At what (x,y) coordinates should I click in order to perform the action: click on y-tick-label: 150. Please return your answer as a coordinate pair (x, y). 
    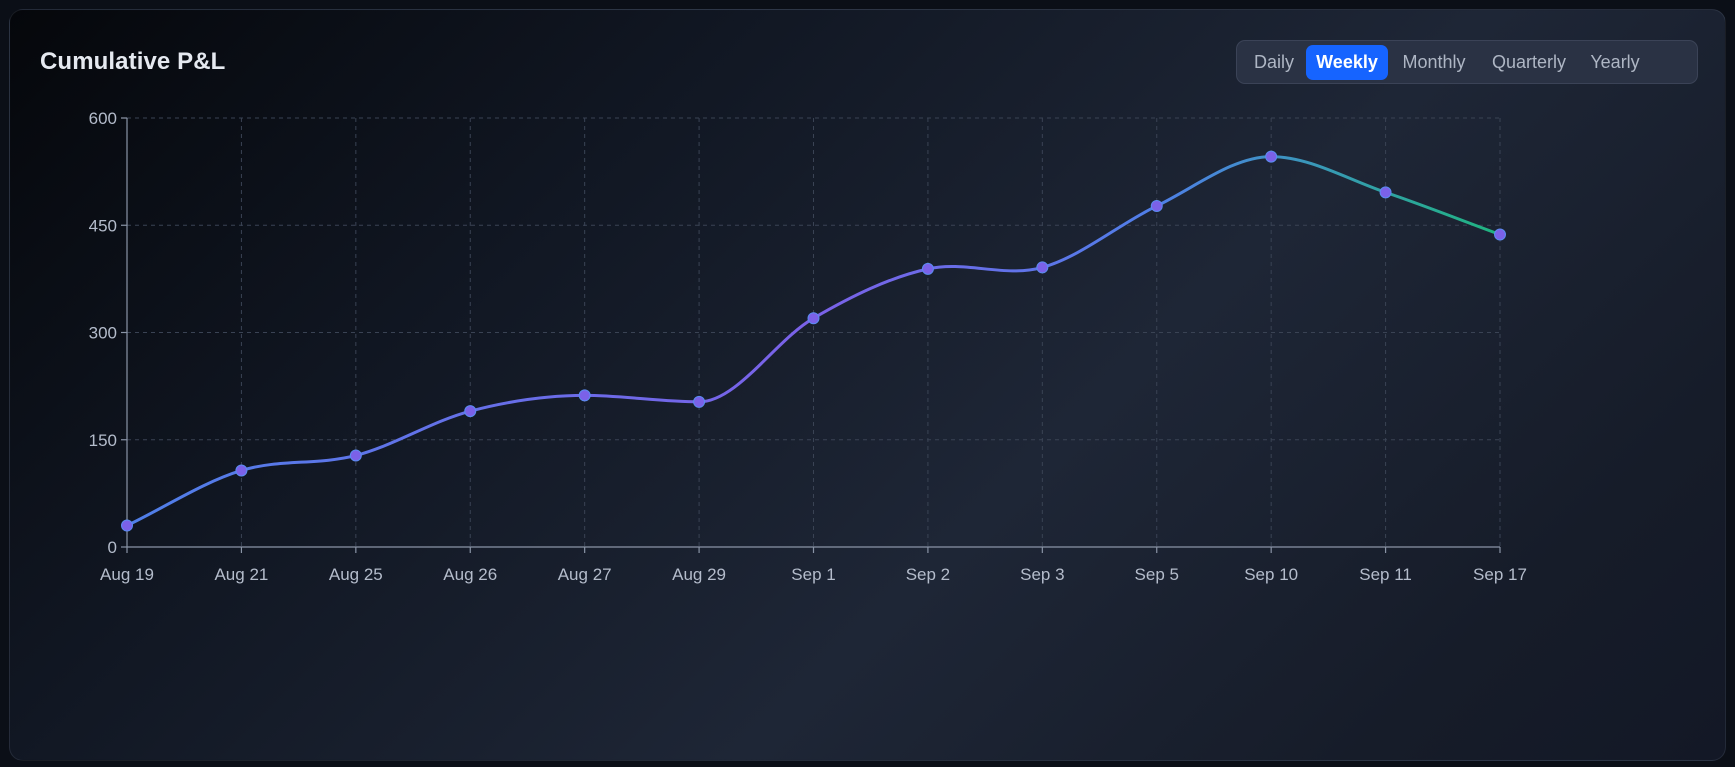
    Looking at the image, I should click on (103, 440).